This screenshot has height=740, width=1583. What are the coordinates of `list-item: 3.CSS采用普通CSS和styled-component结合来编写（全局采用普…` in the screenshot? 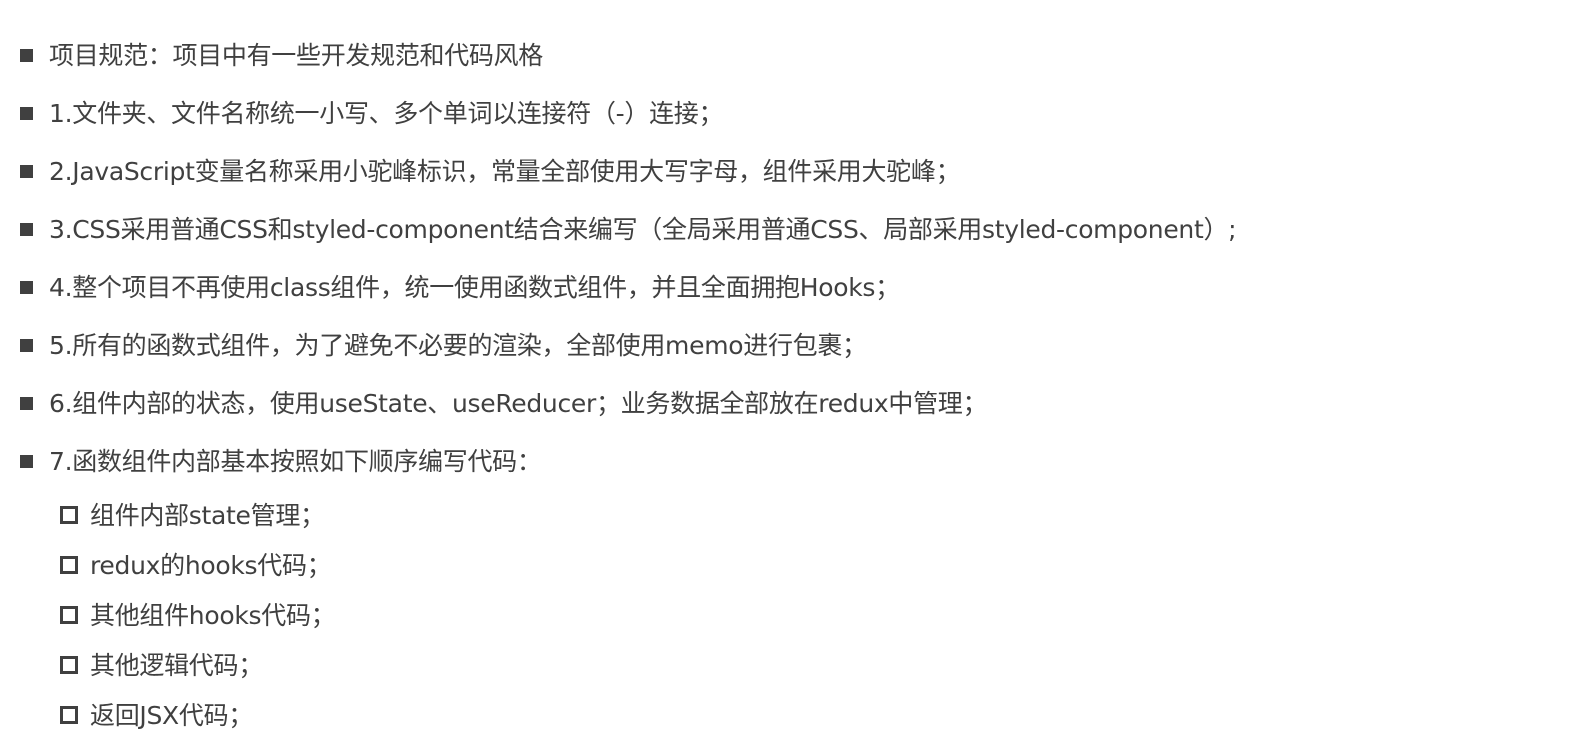 It's located at (801, 229).